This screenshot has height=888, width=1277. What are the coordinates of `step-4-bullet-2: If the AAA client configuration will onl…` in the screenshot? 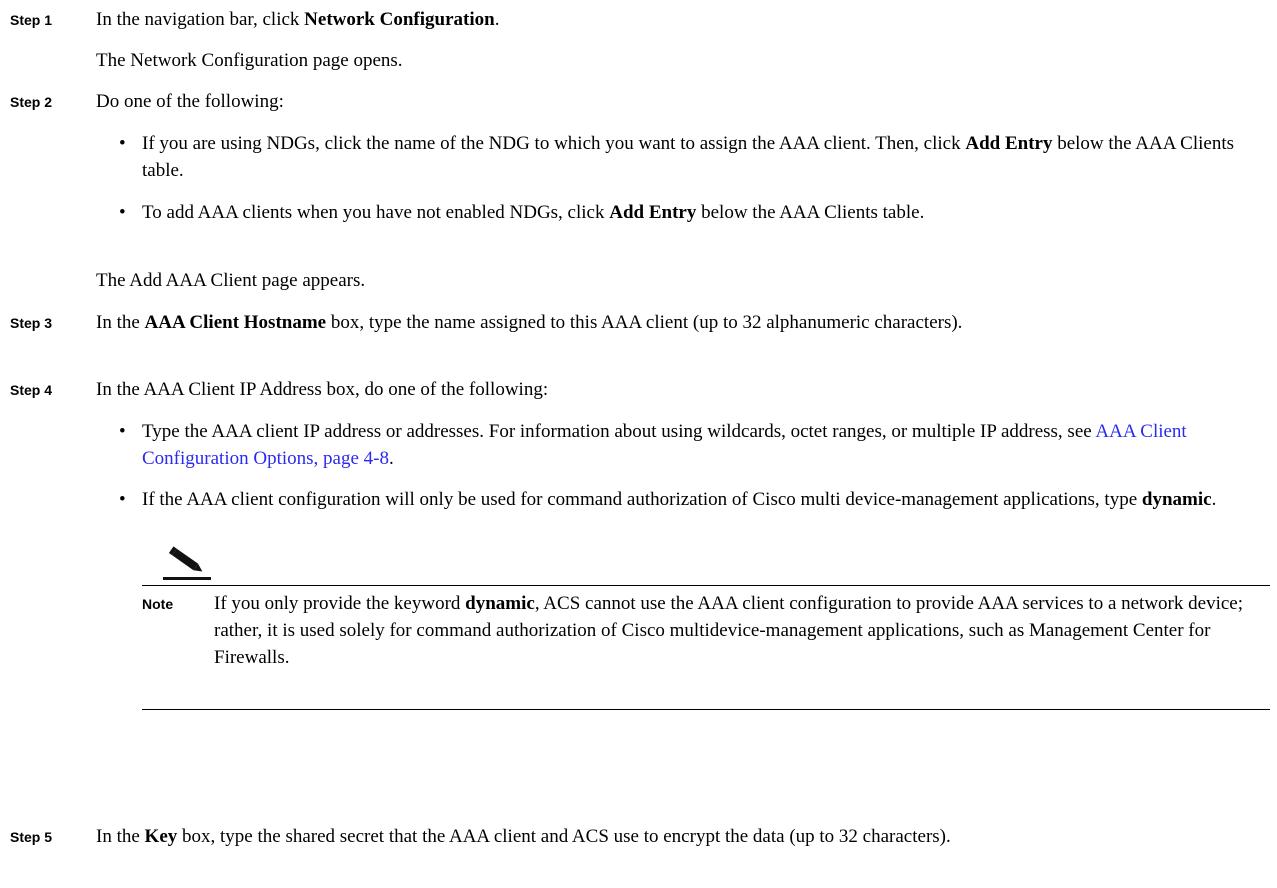 It's located at (679, 499).